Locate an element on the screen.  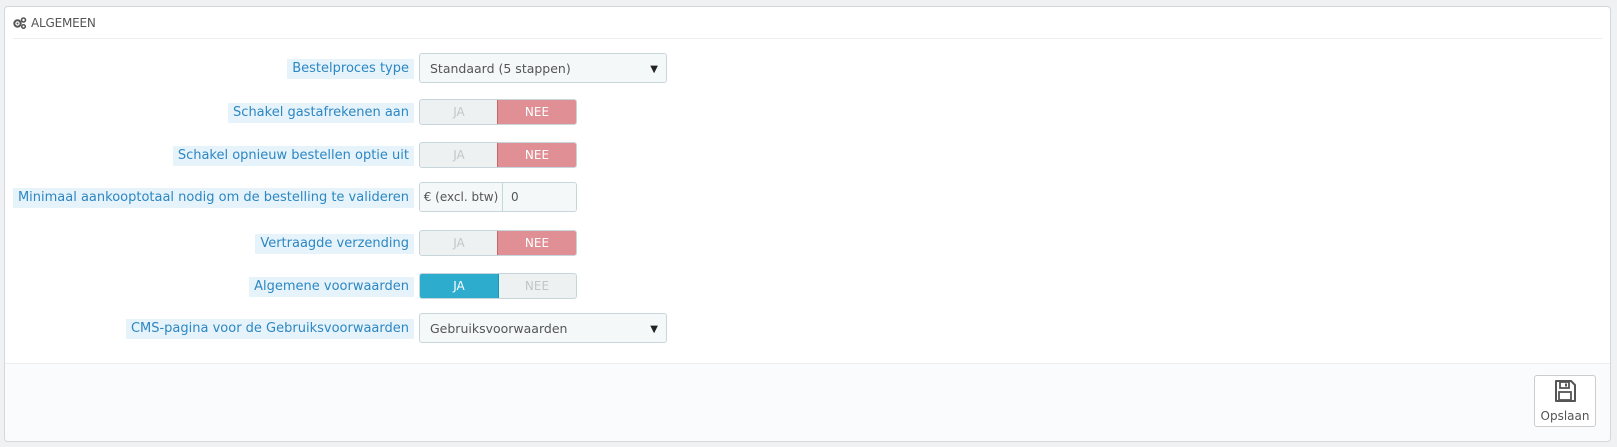
row-terms: Algemene voorwaarden JA NEE is located at coordinates (807, 286).